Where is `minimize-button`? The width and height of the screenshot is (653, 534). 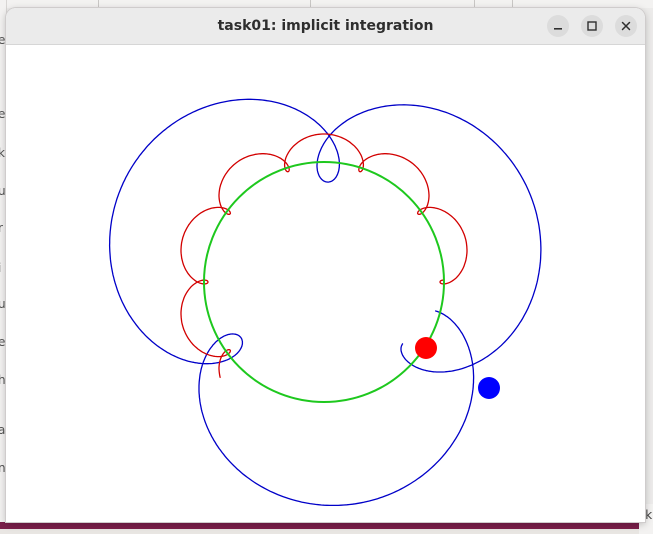
minimize-button is located at coordinates (558, 26).